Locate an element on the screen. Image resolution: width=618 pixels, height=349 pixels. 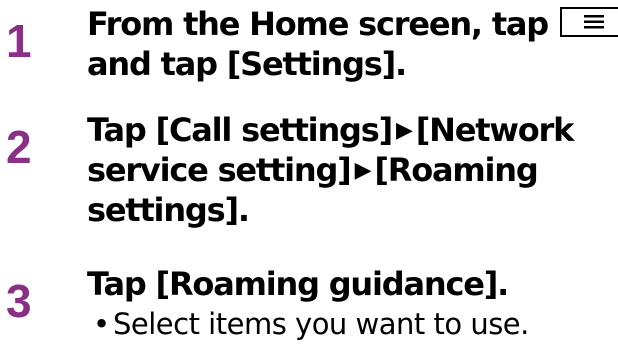
step-2-line-1a: Tap [Call settings] is located at coordinates (240, 130).